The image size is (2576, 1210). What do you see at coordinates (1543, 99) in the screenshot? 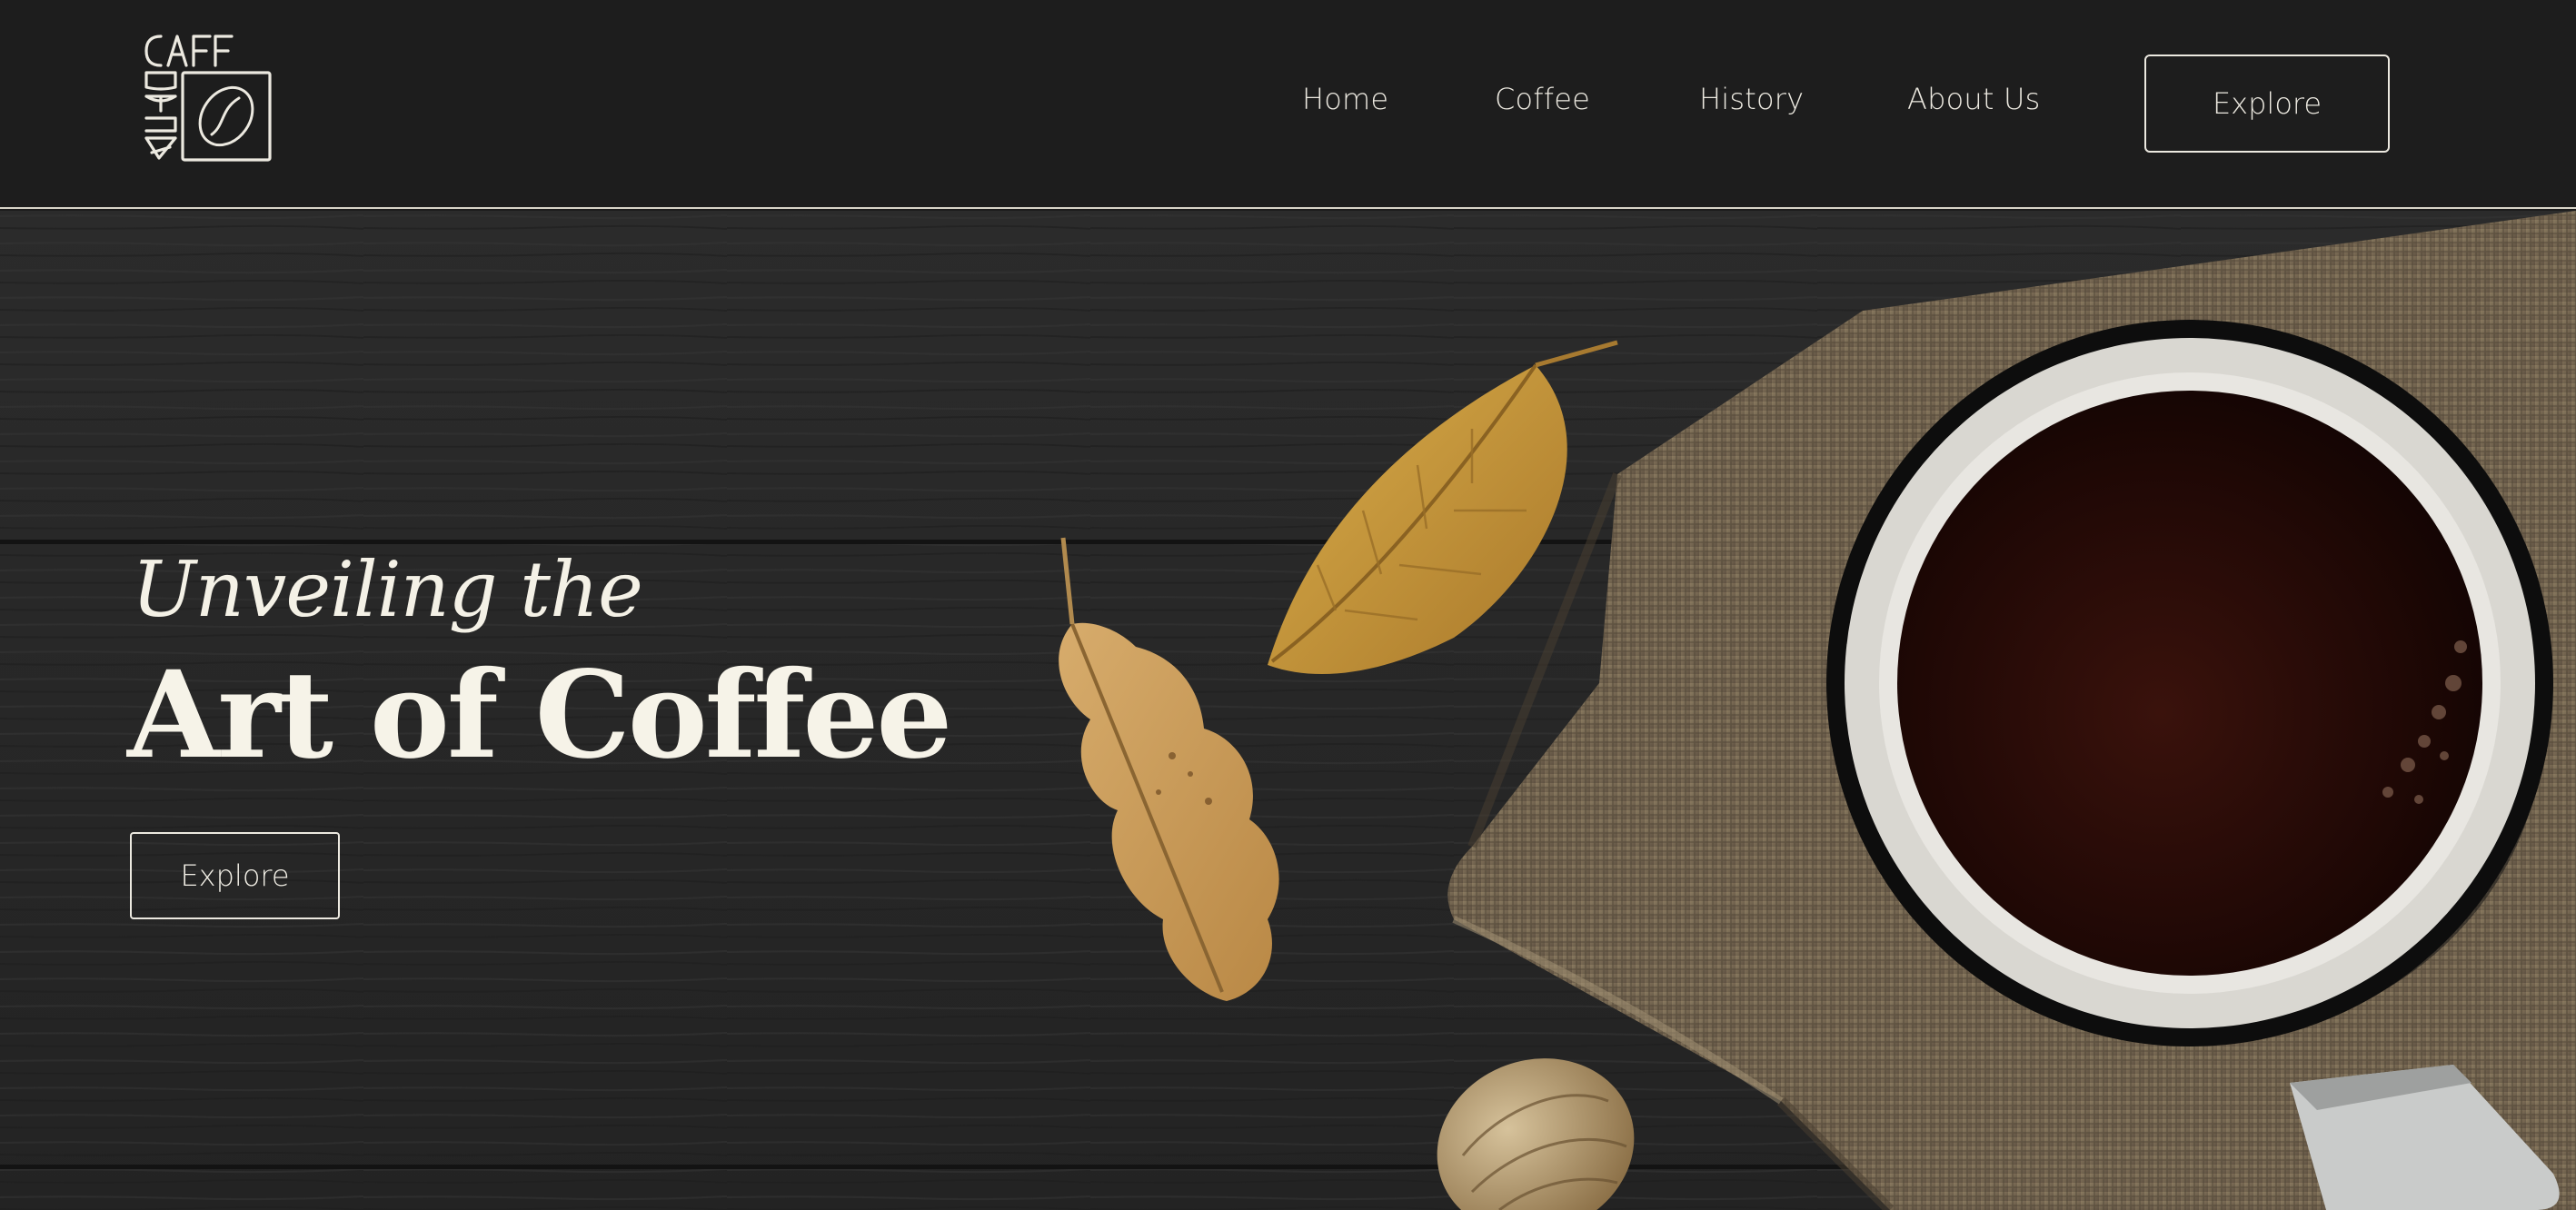
I see `nav-link-coffee: Coffee` at bounding box center [1543, 99].